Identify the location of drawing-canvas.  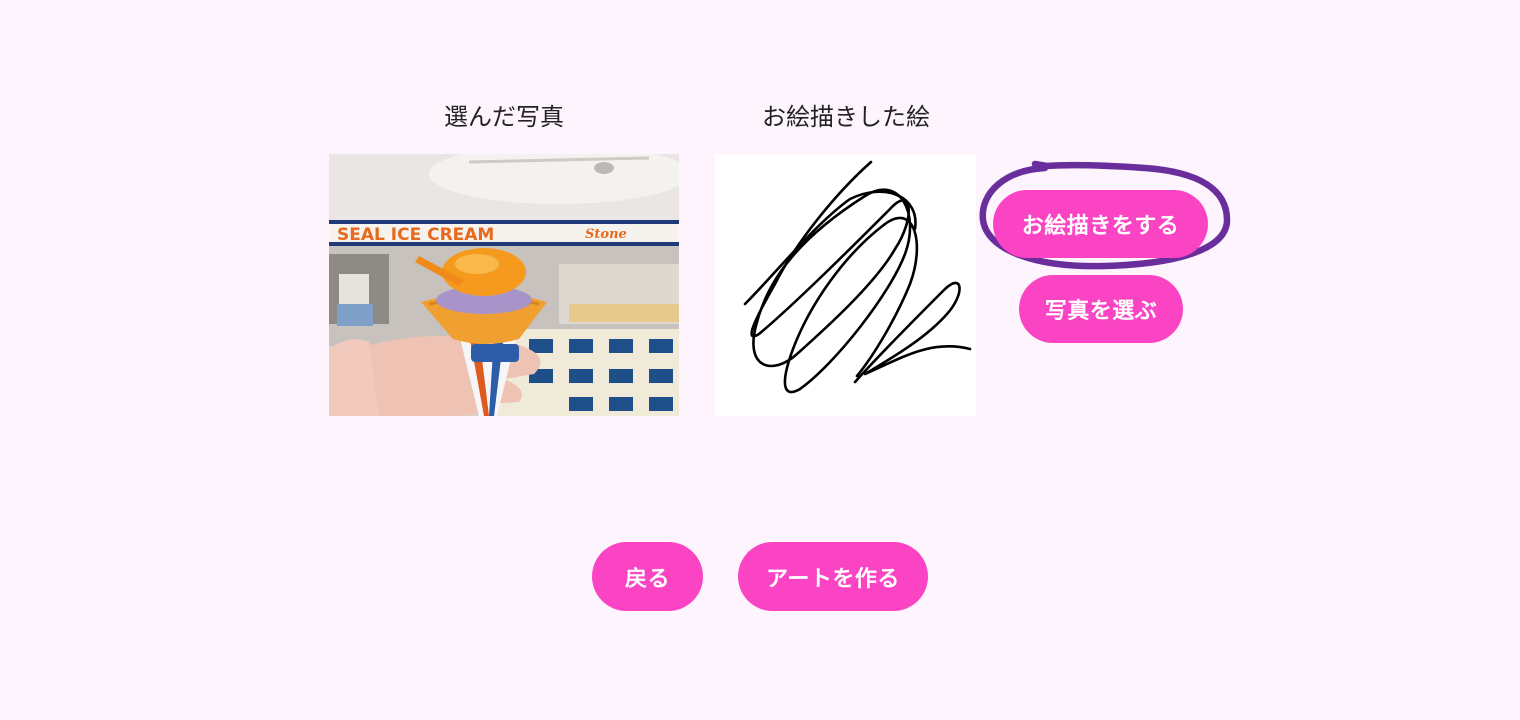
(845, 285).